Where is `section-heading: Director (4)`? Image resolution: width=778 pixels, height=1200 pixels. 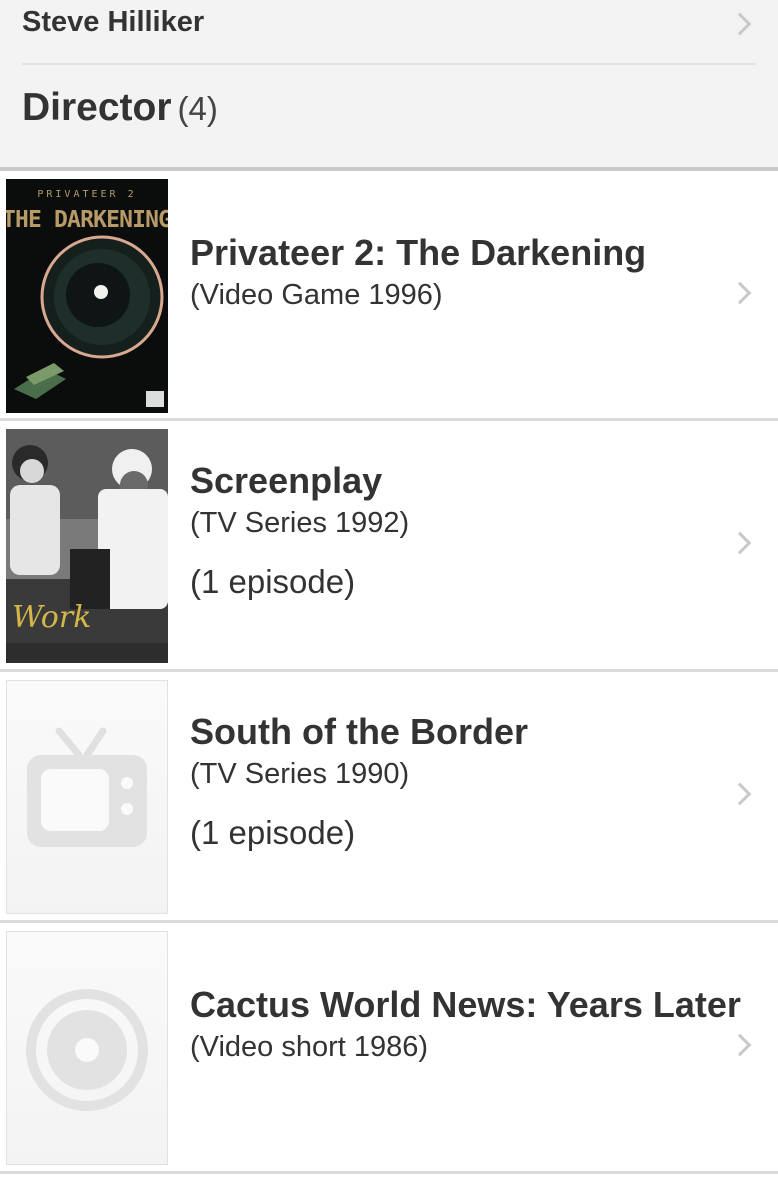 section-heading: Director (4) is located at coordinates (120, 108).